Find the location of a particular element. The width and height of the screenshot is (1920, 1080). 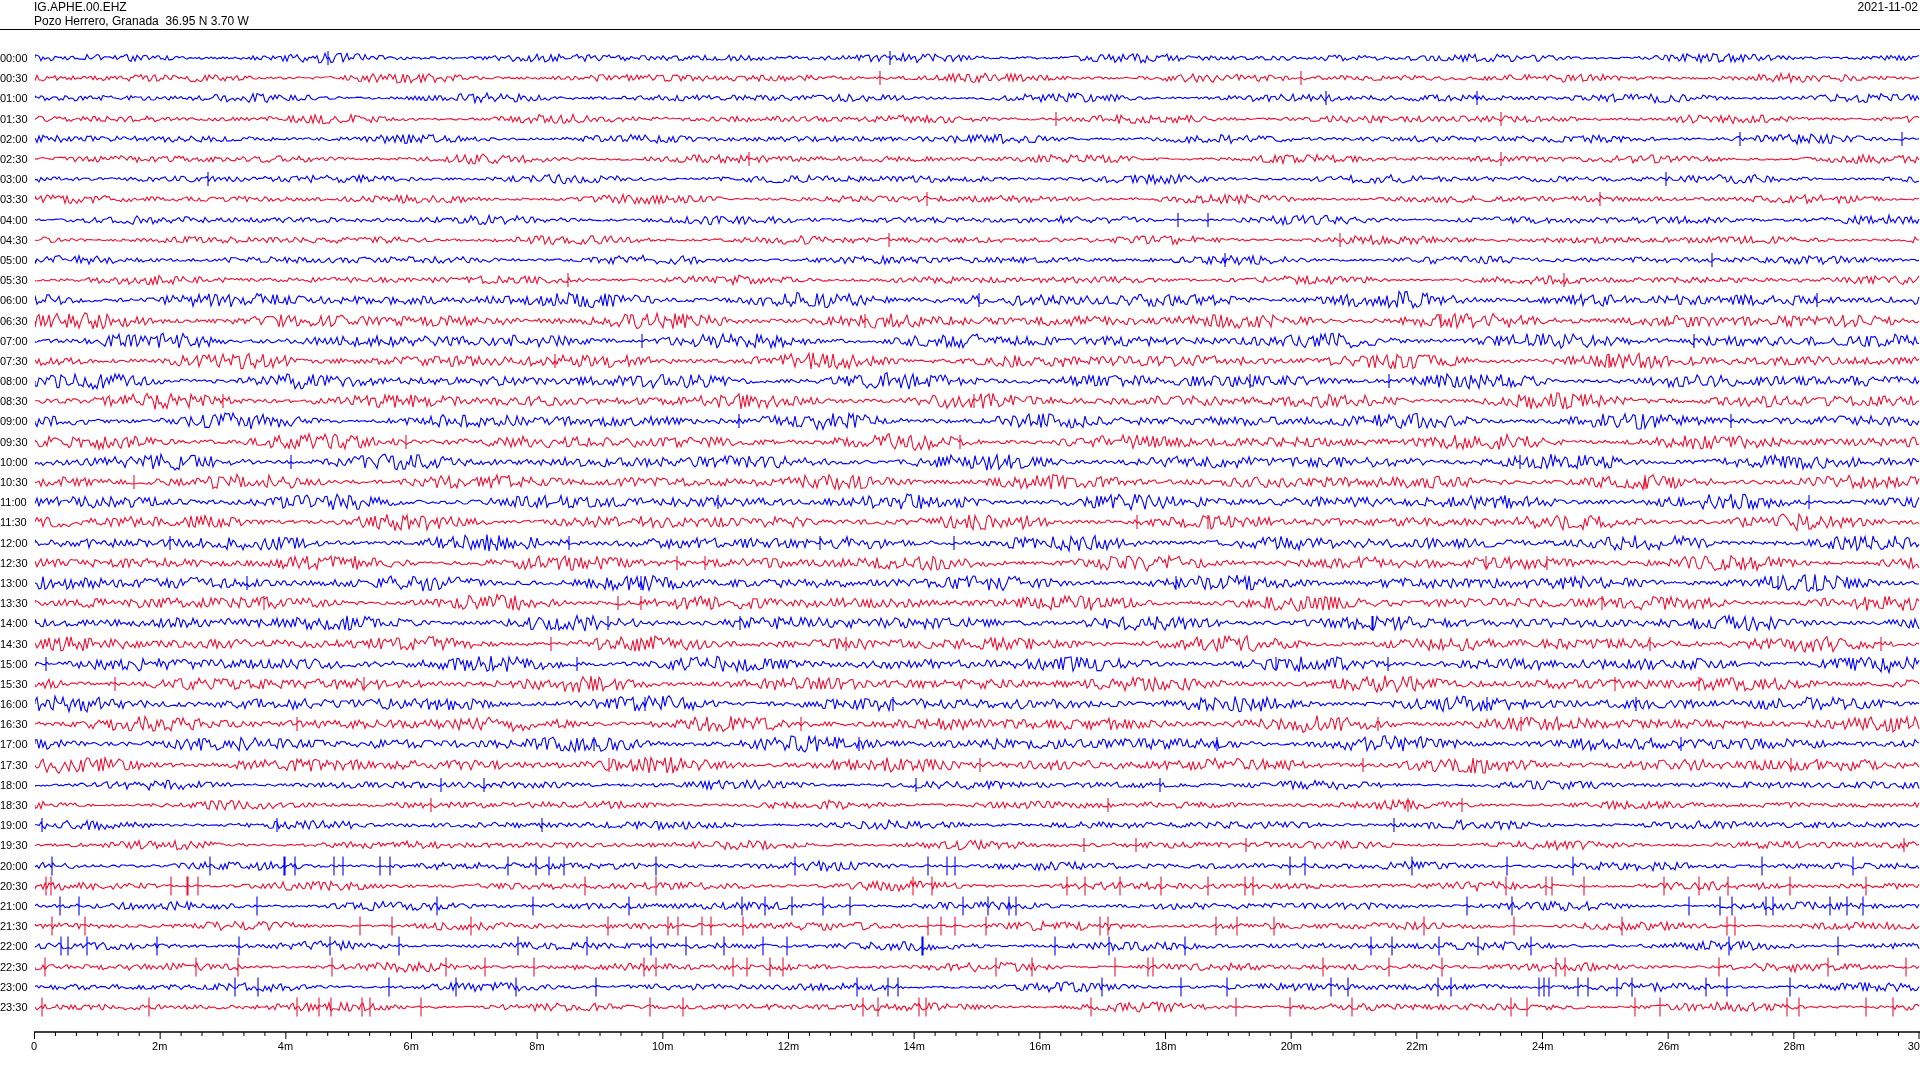

time-label: 11:30 is located at coordinates (14, 522).